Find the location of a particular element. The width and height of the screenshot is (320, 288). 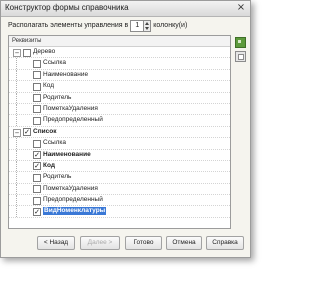

title-bar: Конструктор формы справочника × is located at coordinates (125, 9).